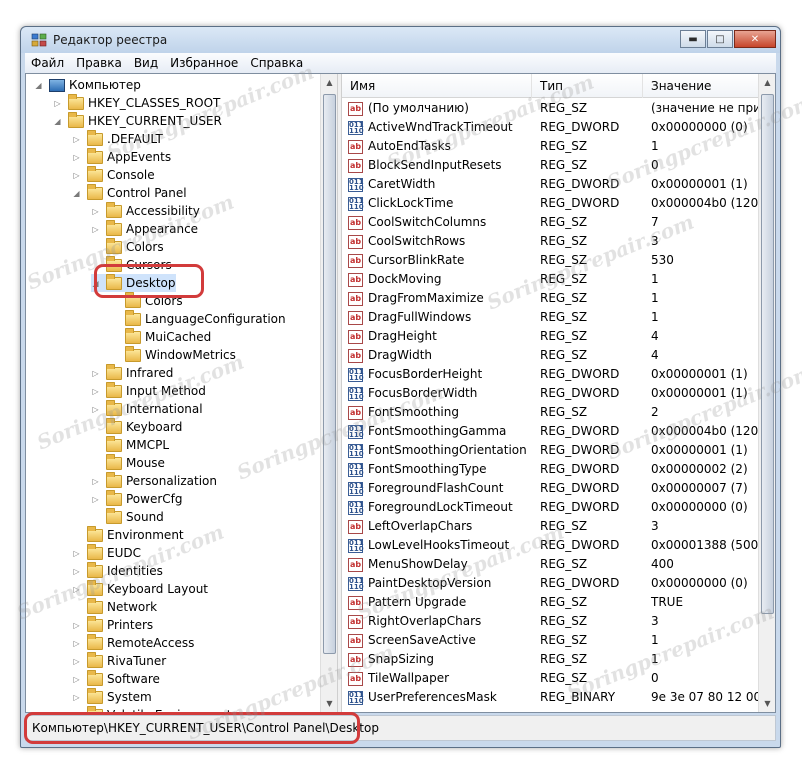 The width and height of the screenshot is (802, 769). Describe the element at coordinates (121, 156) in the screenshot. I see `tree-node: ▷ AppEvents` at that location.